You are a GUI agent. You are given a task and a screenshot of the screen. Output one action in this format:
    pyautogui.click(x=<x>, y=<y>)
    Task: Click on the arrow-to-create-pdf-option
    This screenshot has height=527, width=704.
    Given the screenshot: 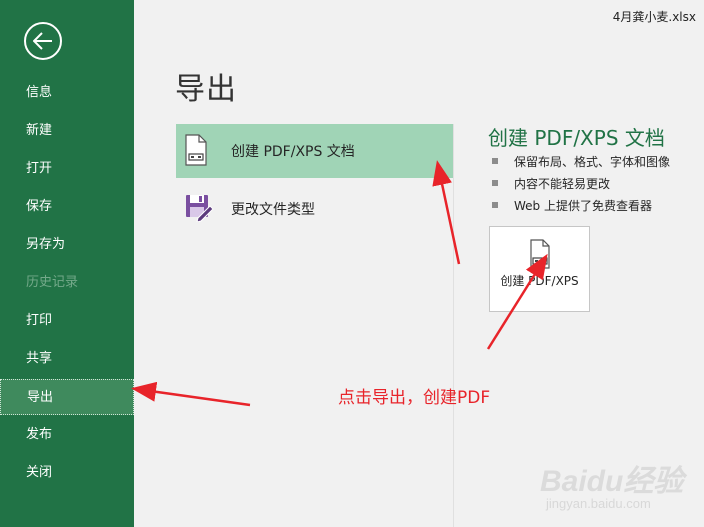 What is the action you would take?
    pyautogui.click(x=446, y=212)
    